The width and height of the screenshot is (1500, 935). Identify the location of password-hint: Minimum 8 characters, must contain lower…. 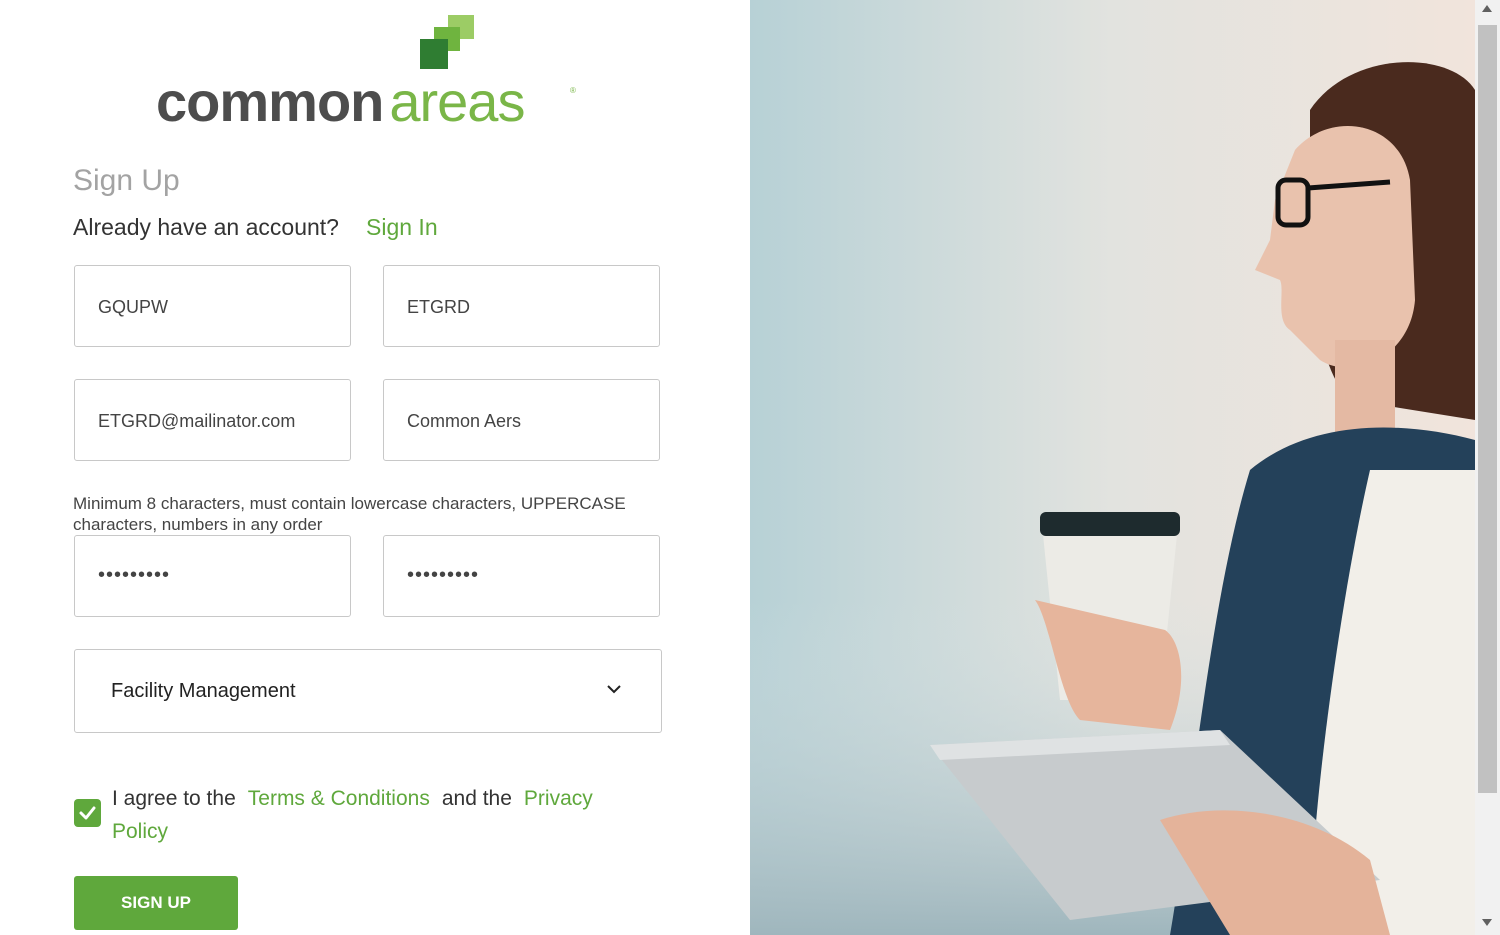
(349, 514).